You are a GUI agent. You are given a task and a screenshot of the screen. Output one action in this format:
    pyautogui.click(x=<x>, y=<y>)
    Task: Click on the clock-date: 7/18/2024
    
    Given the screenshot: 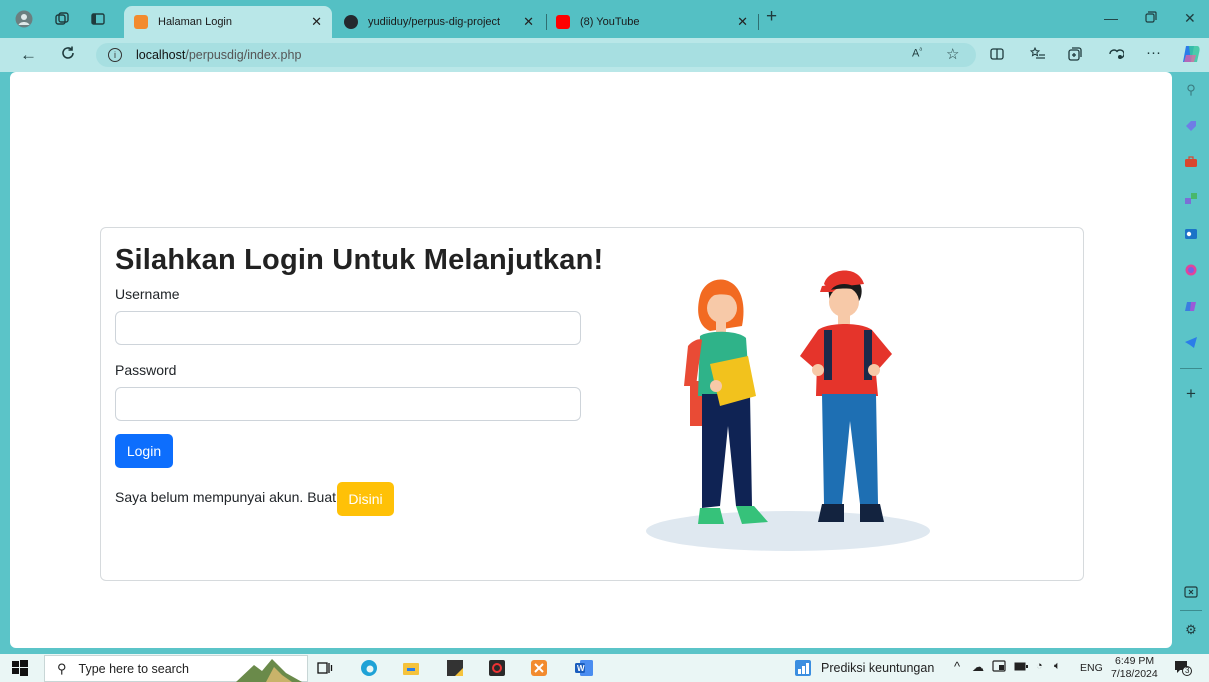 What is the action you would take?
    pyautogui.click(x=1134, y=674)
    